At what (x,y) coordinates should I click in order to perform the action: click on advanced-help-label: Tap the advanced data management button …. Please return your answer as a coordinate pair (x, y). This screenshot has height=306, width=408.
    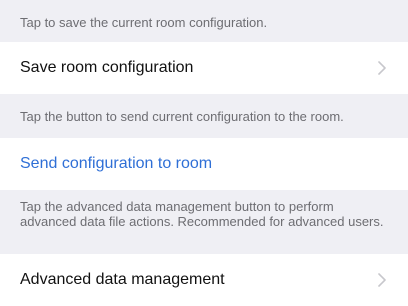
    Looking at the image, I should click on (202, 214).